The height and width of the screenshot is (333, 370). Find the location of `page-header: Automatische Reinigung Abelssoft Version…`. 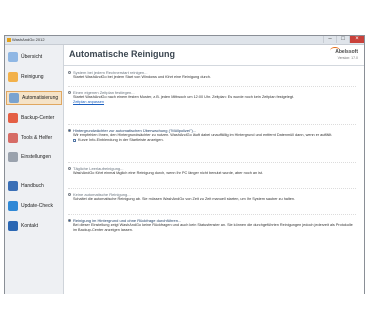

page-header: Automatische Reinigung Abelssoft Version… is located at coordinates (214, 55).